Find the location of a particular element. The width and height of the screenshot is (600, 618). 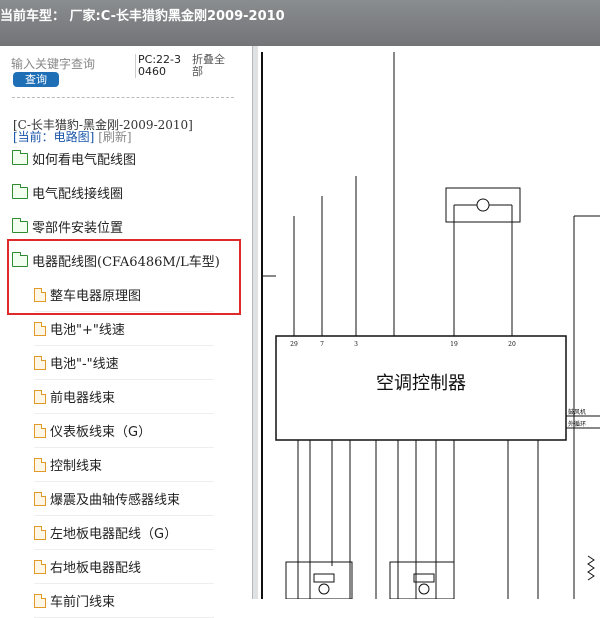

pin-label: 29 is located at coordinates (294, 344).